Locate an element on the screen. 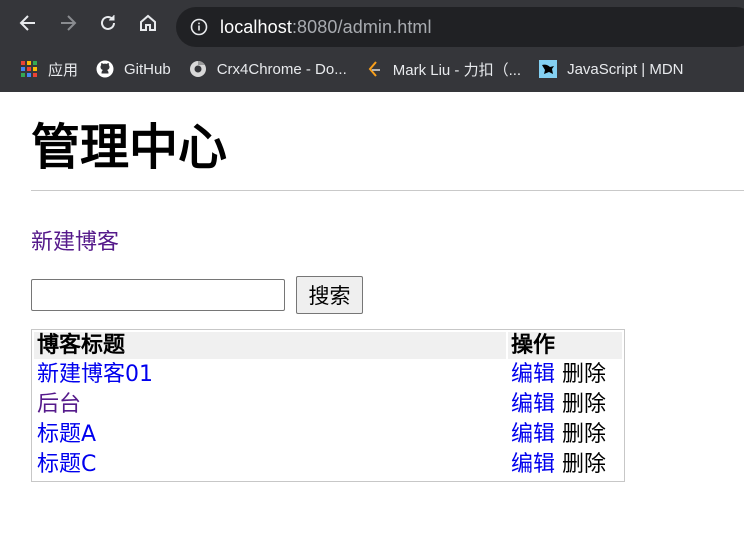 Image resolution: width=744 pixels, height=548 pixels. bookmark-label: 应用 is located at coordinates (63, 70).